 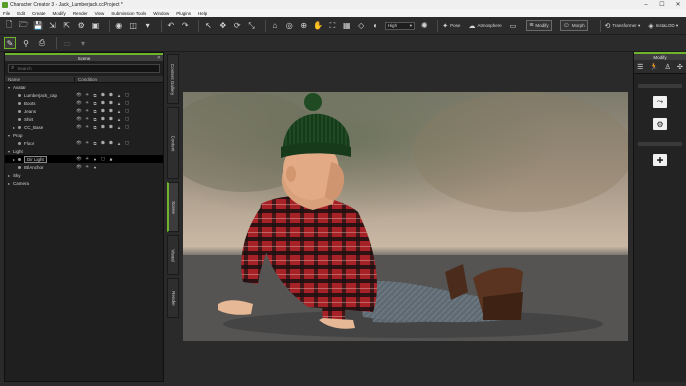 I want to click on scene-tree-row: ▸ Camera, so click(x=84, y=183).